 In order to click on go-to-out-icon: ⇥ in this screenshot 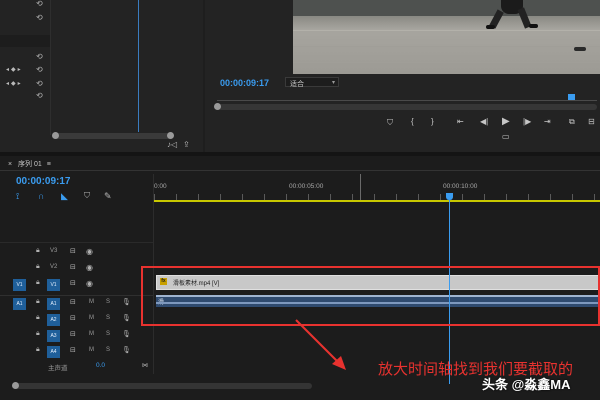, I will do `click(547, 122)`.